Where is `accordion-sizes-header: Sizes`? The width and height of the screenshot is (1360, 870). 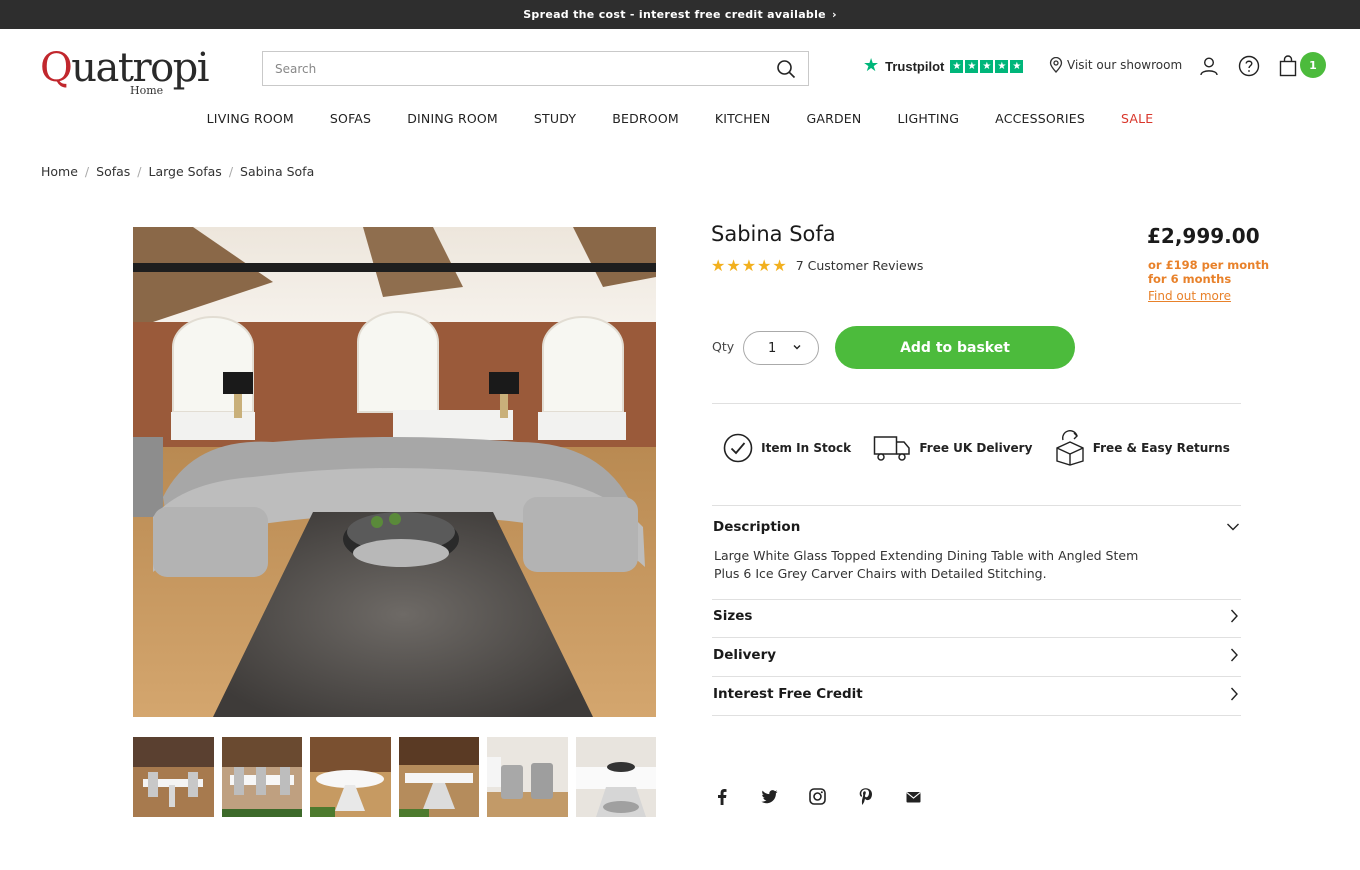 accordion-sizes-header: Sizes is located at coordinates (976, 616).